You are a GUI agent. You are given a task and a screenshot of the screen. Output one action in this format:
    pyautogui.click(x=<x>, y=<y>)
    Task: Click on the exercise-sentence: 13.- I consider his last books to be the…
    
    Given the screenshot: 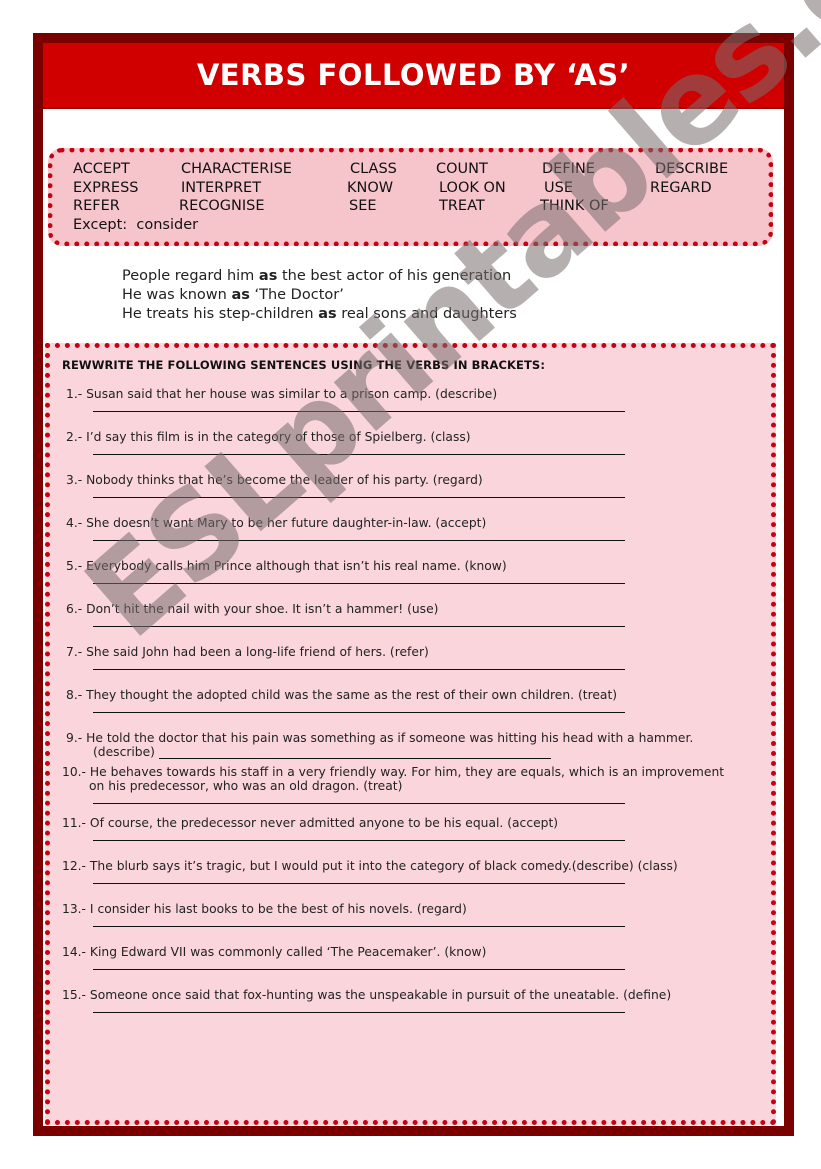 What is the action you would take?
    pyautogui.click(x=416, y=909)
    